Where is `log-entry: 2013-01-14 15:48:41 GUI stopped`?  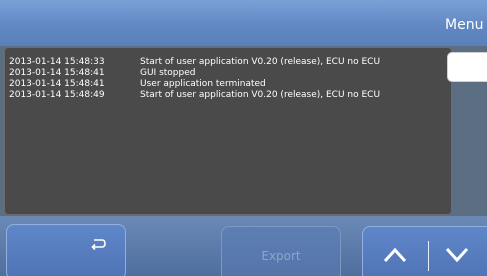 log-entry: 2013-01-14 15:48:41 GUI stopped is located at coordinates (194, 73).